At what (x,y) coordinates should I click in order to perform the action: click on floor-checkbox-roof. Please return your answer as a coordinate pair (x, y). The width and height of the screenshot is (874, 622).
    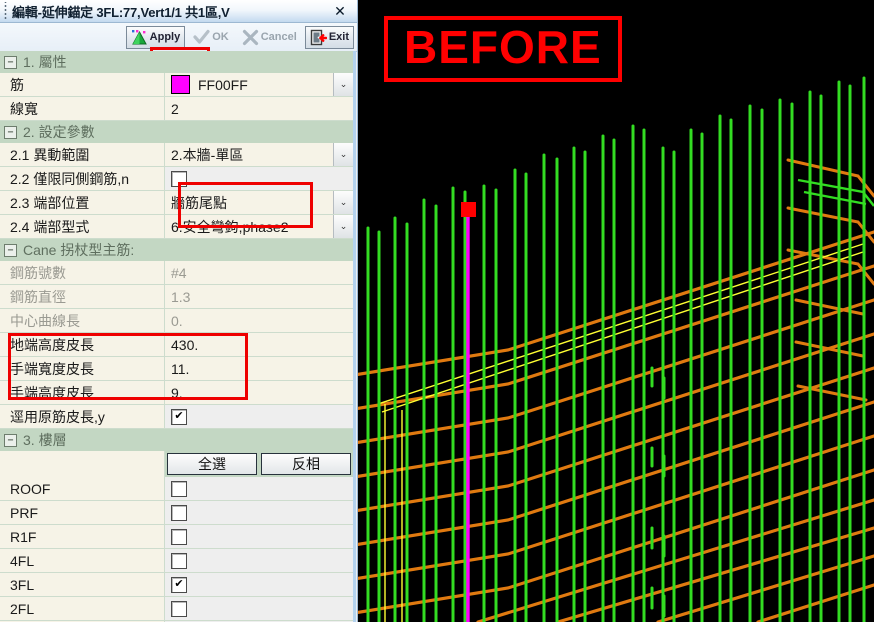
    Looking at the image, I should click on (179, 488).